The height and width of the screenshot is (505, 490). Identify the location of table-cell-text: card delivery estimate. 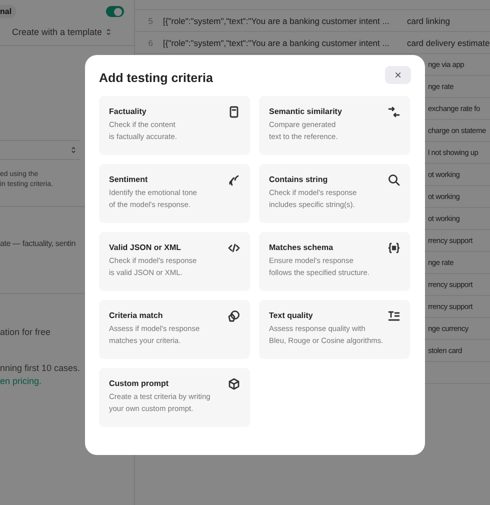
(448, 43).